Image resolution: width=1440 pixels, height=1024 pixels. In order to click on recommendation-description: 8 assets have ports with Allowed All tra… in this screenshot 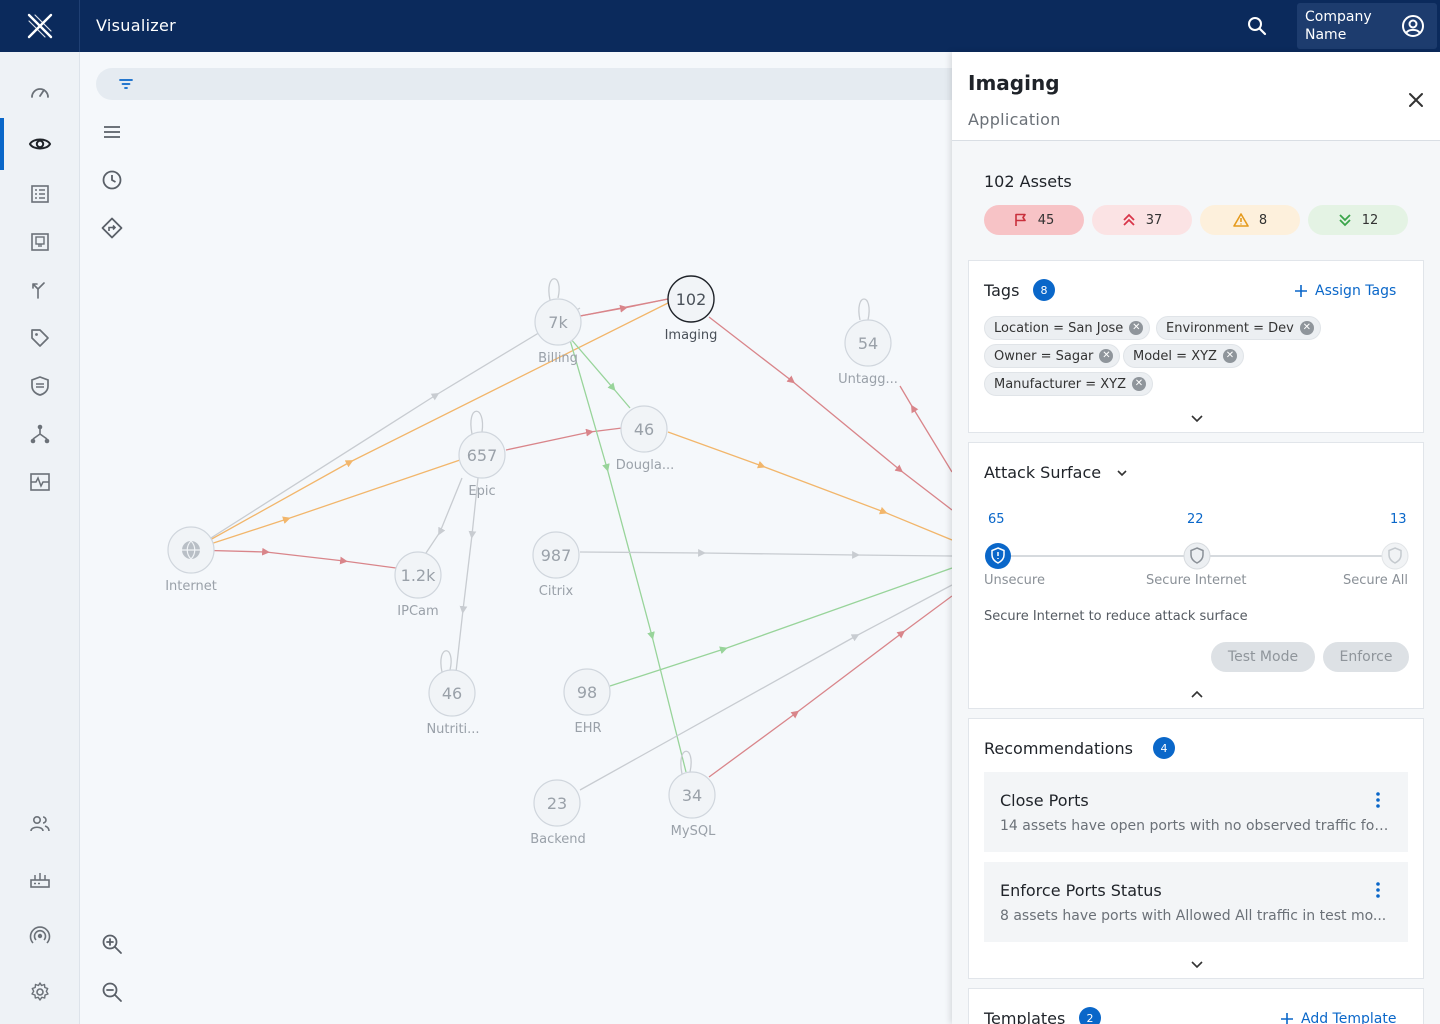, I will do `click(1193, 916)`.